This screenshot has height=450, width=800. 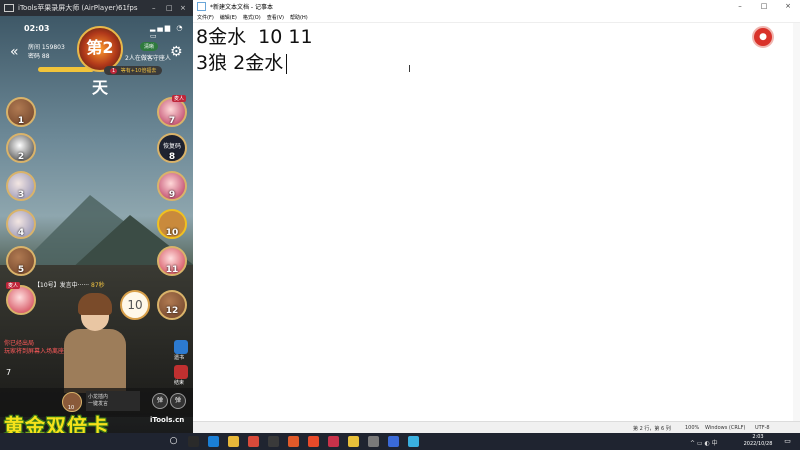 What do you see at coordinates (128, 8) in the screenshot?
I see `fps-counter: 61fps` at bounding box center [128, 8].